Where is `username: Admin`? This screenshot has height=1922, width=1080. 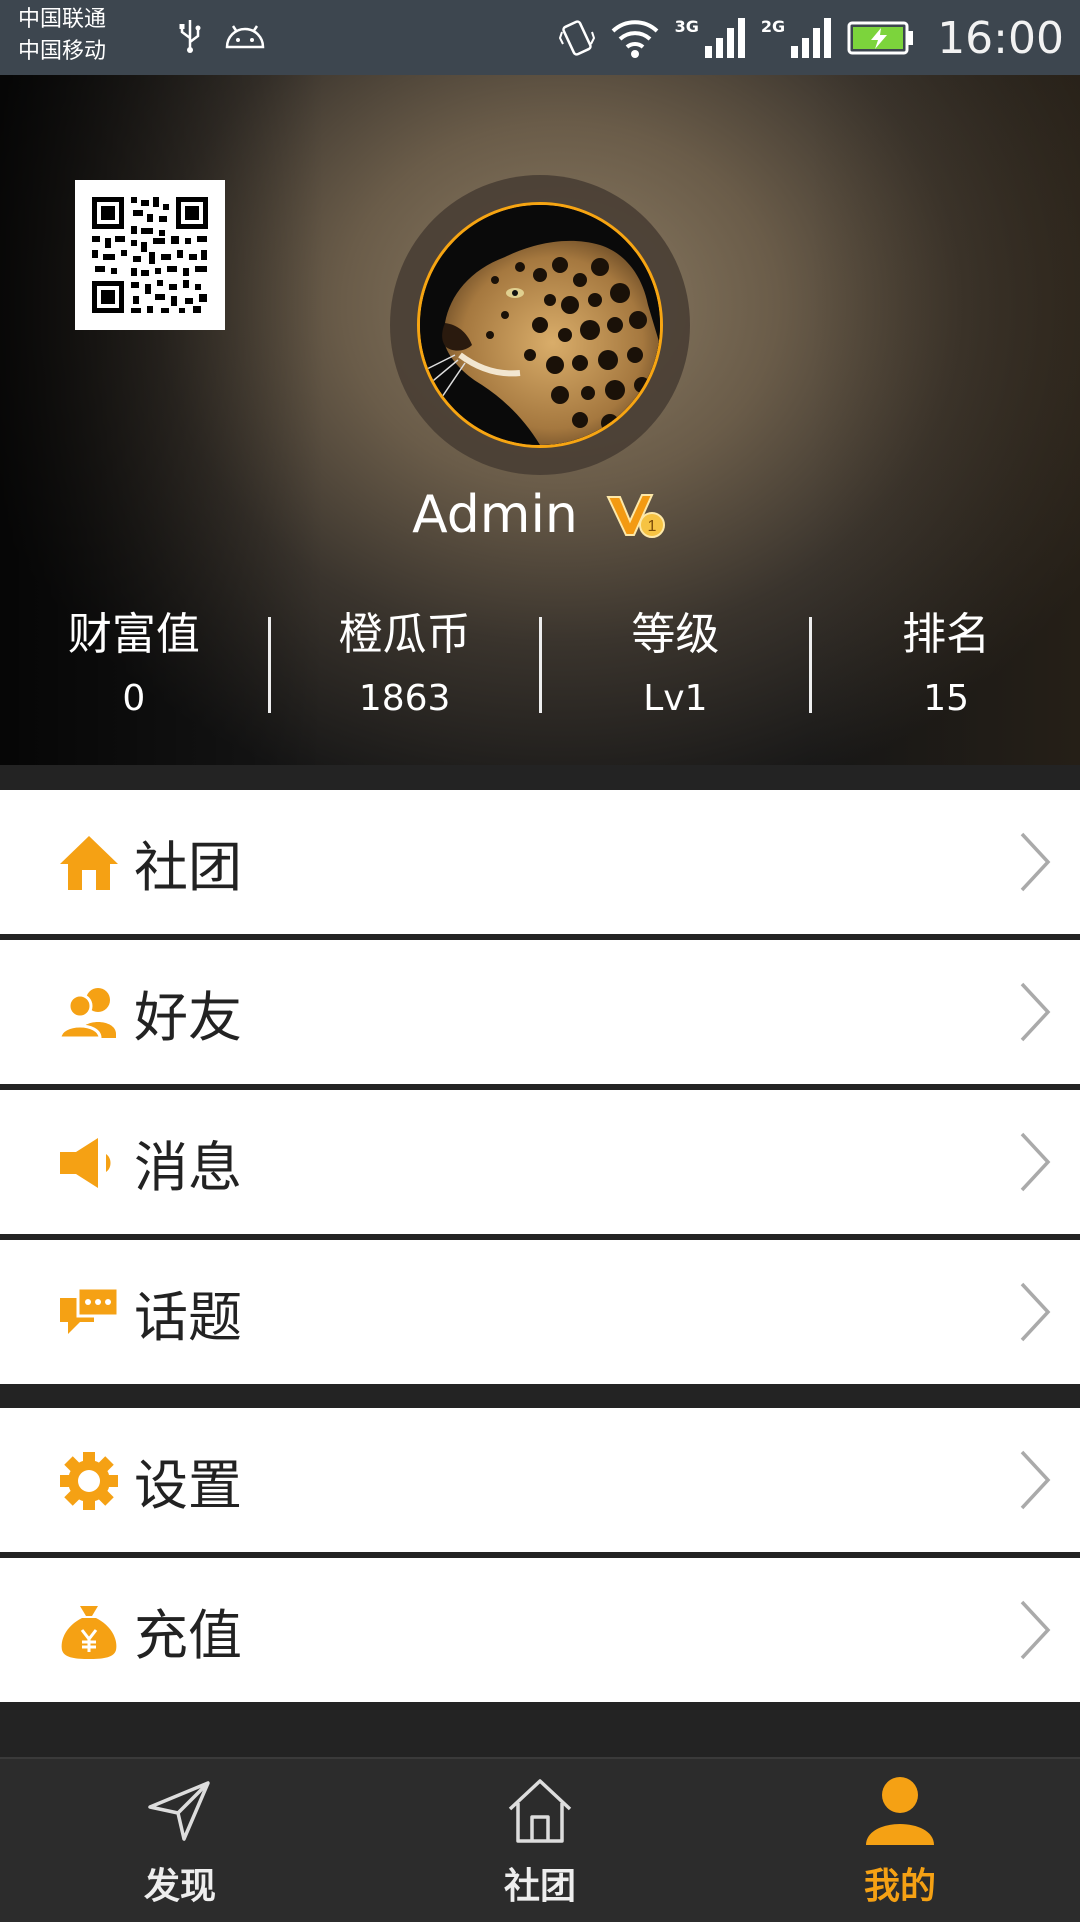 username: Admin is located at coordinates (495, 515).